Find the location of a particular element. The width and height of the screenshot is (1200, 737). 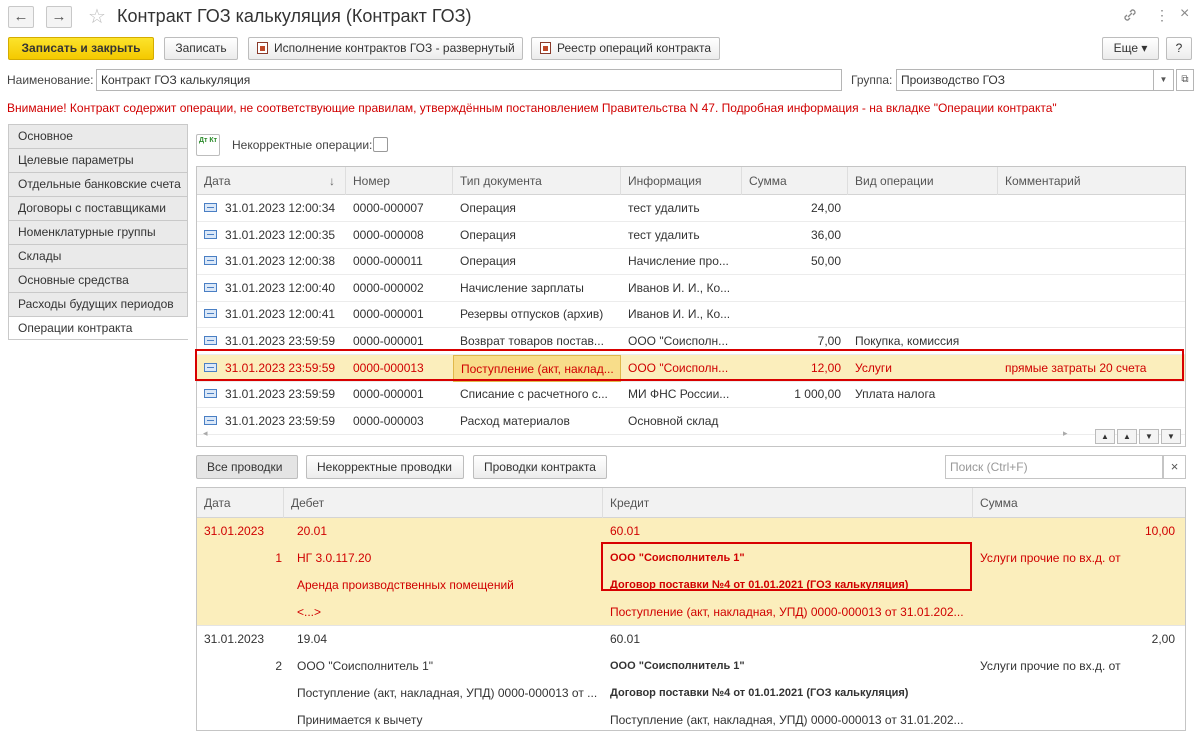

dtkt-icon: Дт Кт is located at coordinates (208, 145).